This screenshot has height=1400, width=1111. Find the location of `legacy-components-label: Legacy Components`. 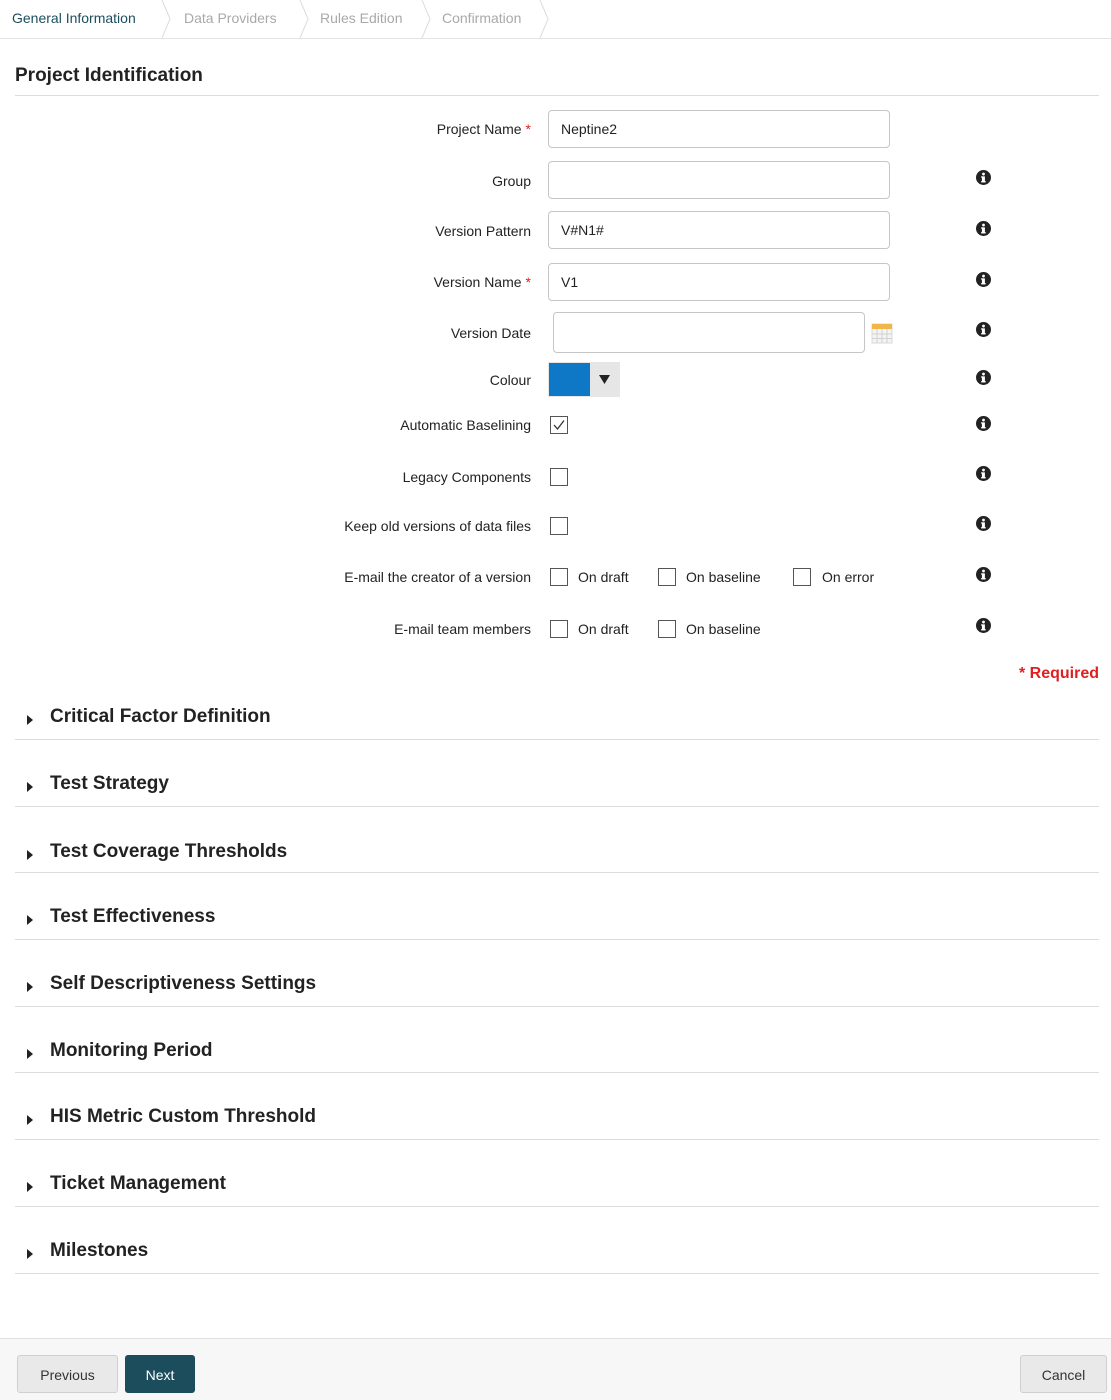

legacy-components-label: Legacy Components is located at coordinates (466, 477).